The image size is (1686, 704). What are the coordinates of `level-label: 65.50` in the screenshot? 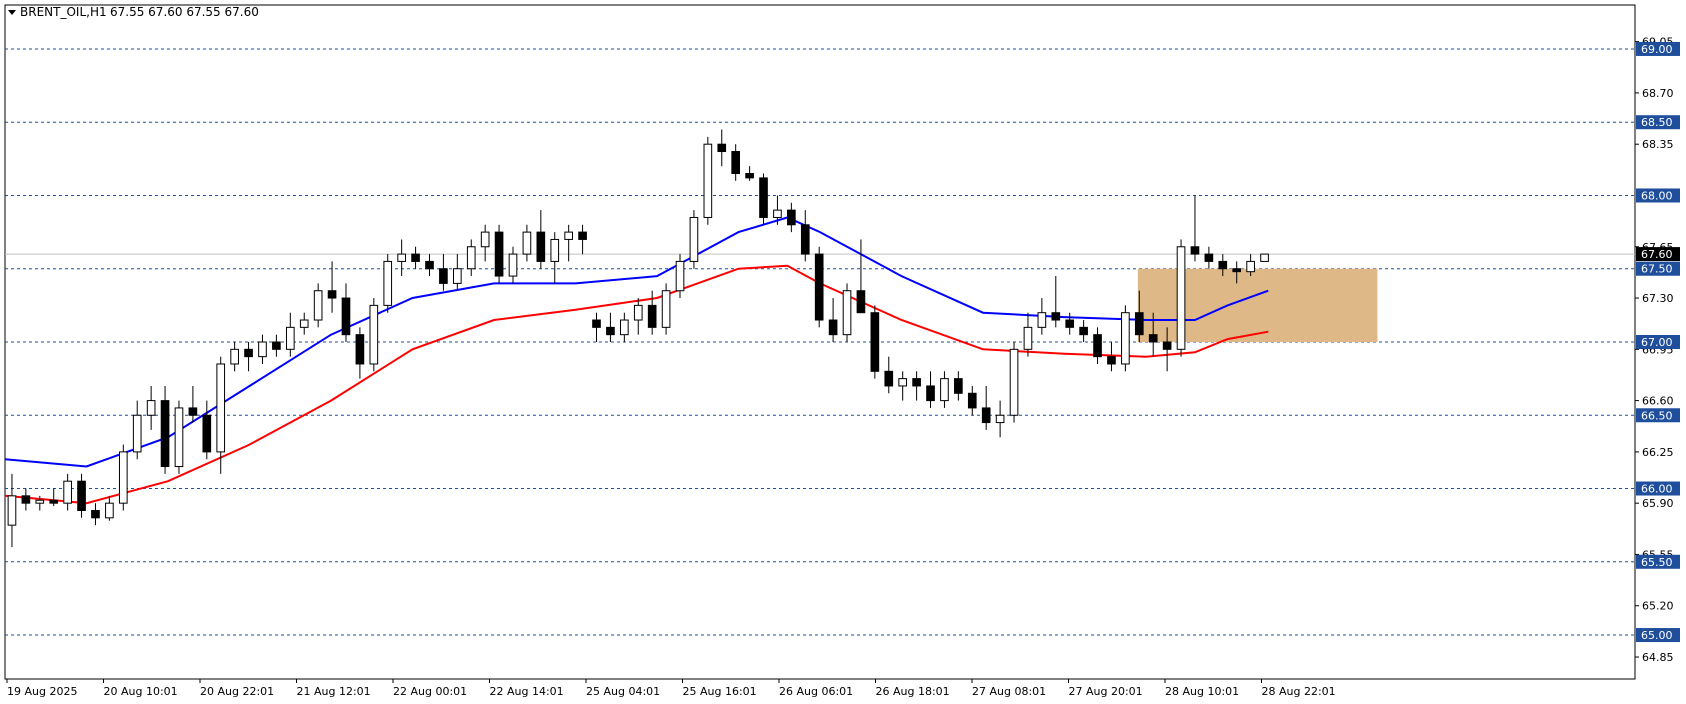 It's located at (1657, 562).